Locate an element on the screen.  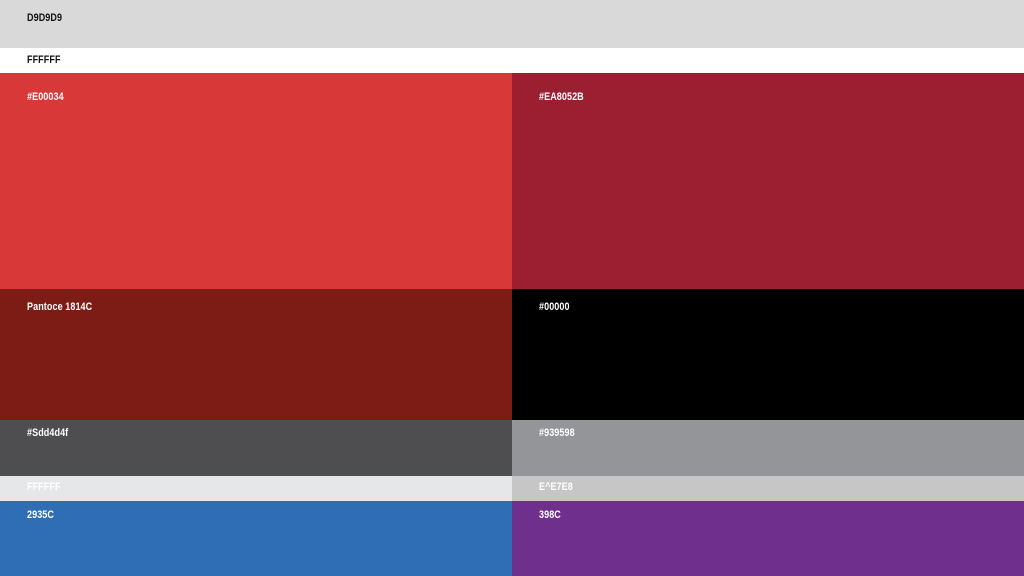
swatch-label: #EA8052B is located at coordinates (561, 97).